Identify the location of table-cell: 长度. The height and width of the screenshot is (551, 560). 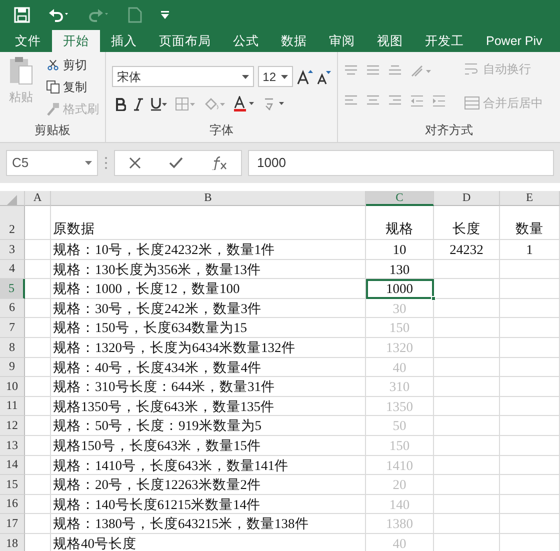
(467, 223).